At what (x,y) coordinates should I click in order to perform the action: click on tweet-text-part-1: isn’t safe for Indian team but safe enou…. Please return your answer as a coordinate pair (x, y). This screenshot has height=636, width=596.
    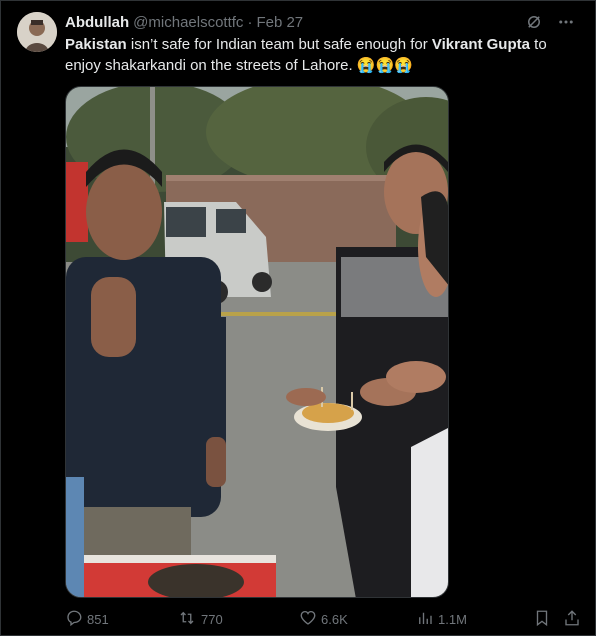
    Looking at the image, I should click on (279, 44).